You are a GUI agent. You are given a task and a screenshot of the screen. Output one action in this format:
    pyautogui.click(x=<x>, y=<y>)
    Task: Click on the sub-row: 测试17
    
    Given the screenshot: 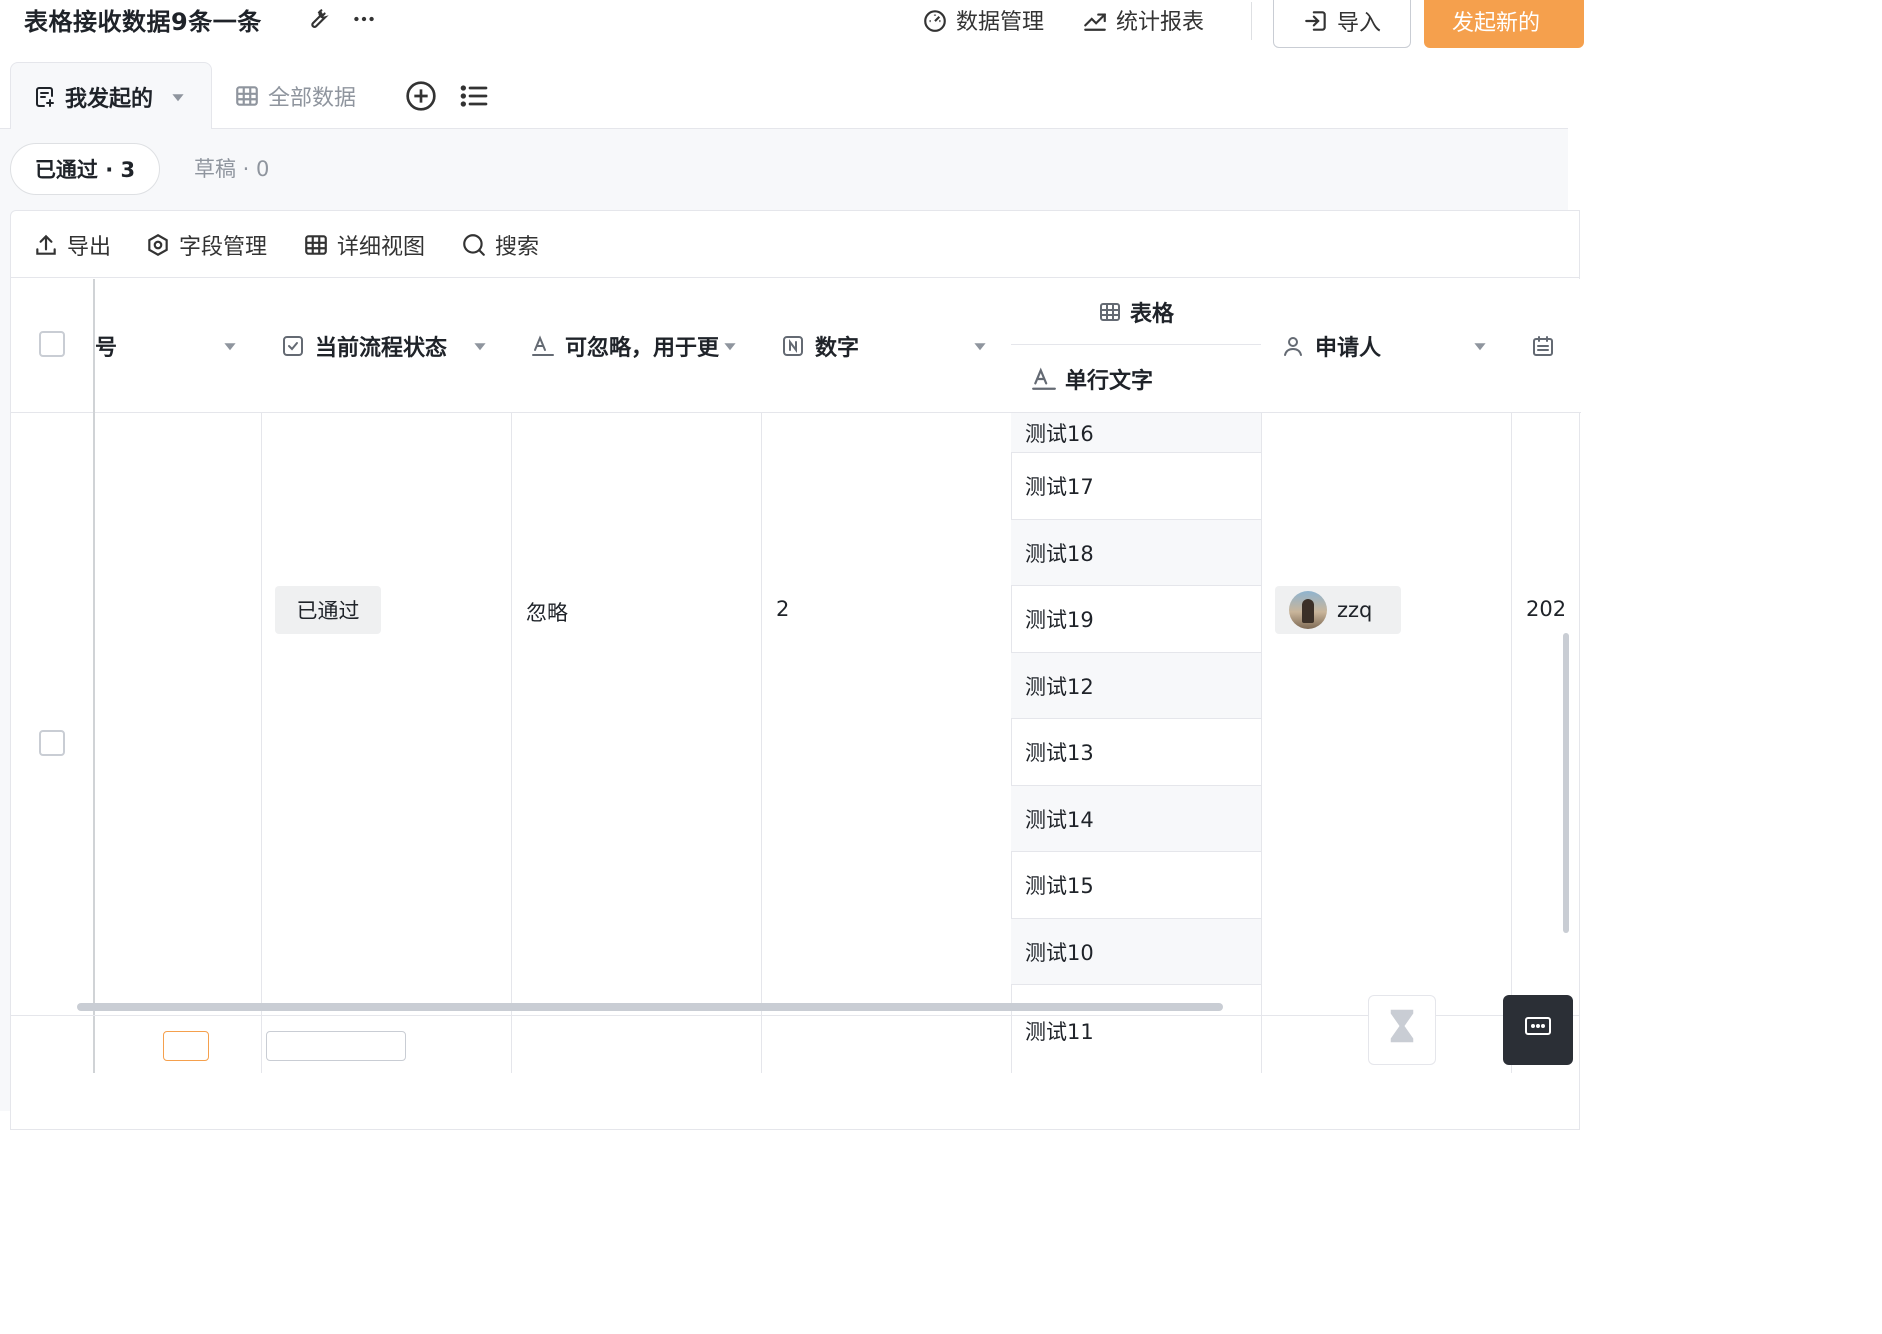 What is the action you would take?
    pyautogui.click(x=1136, y=486)
    